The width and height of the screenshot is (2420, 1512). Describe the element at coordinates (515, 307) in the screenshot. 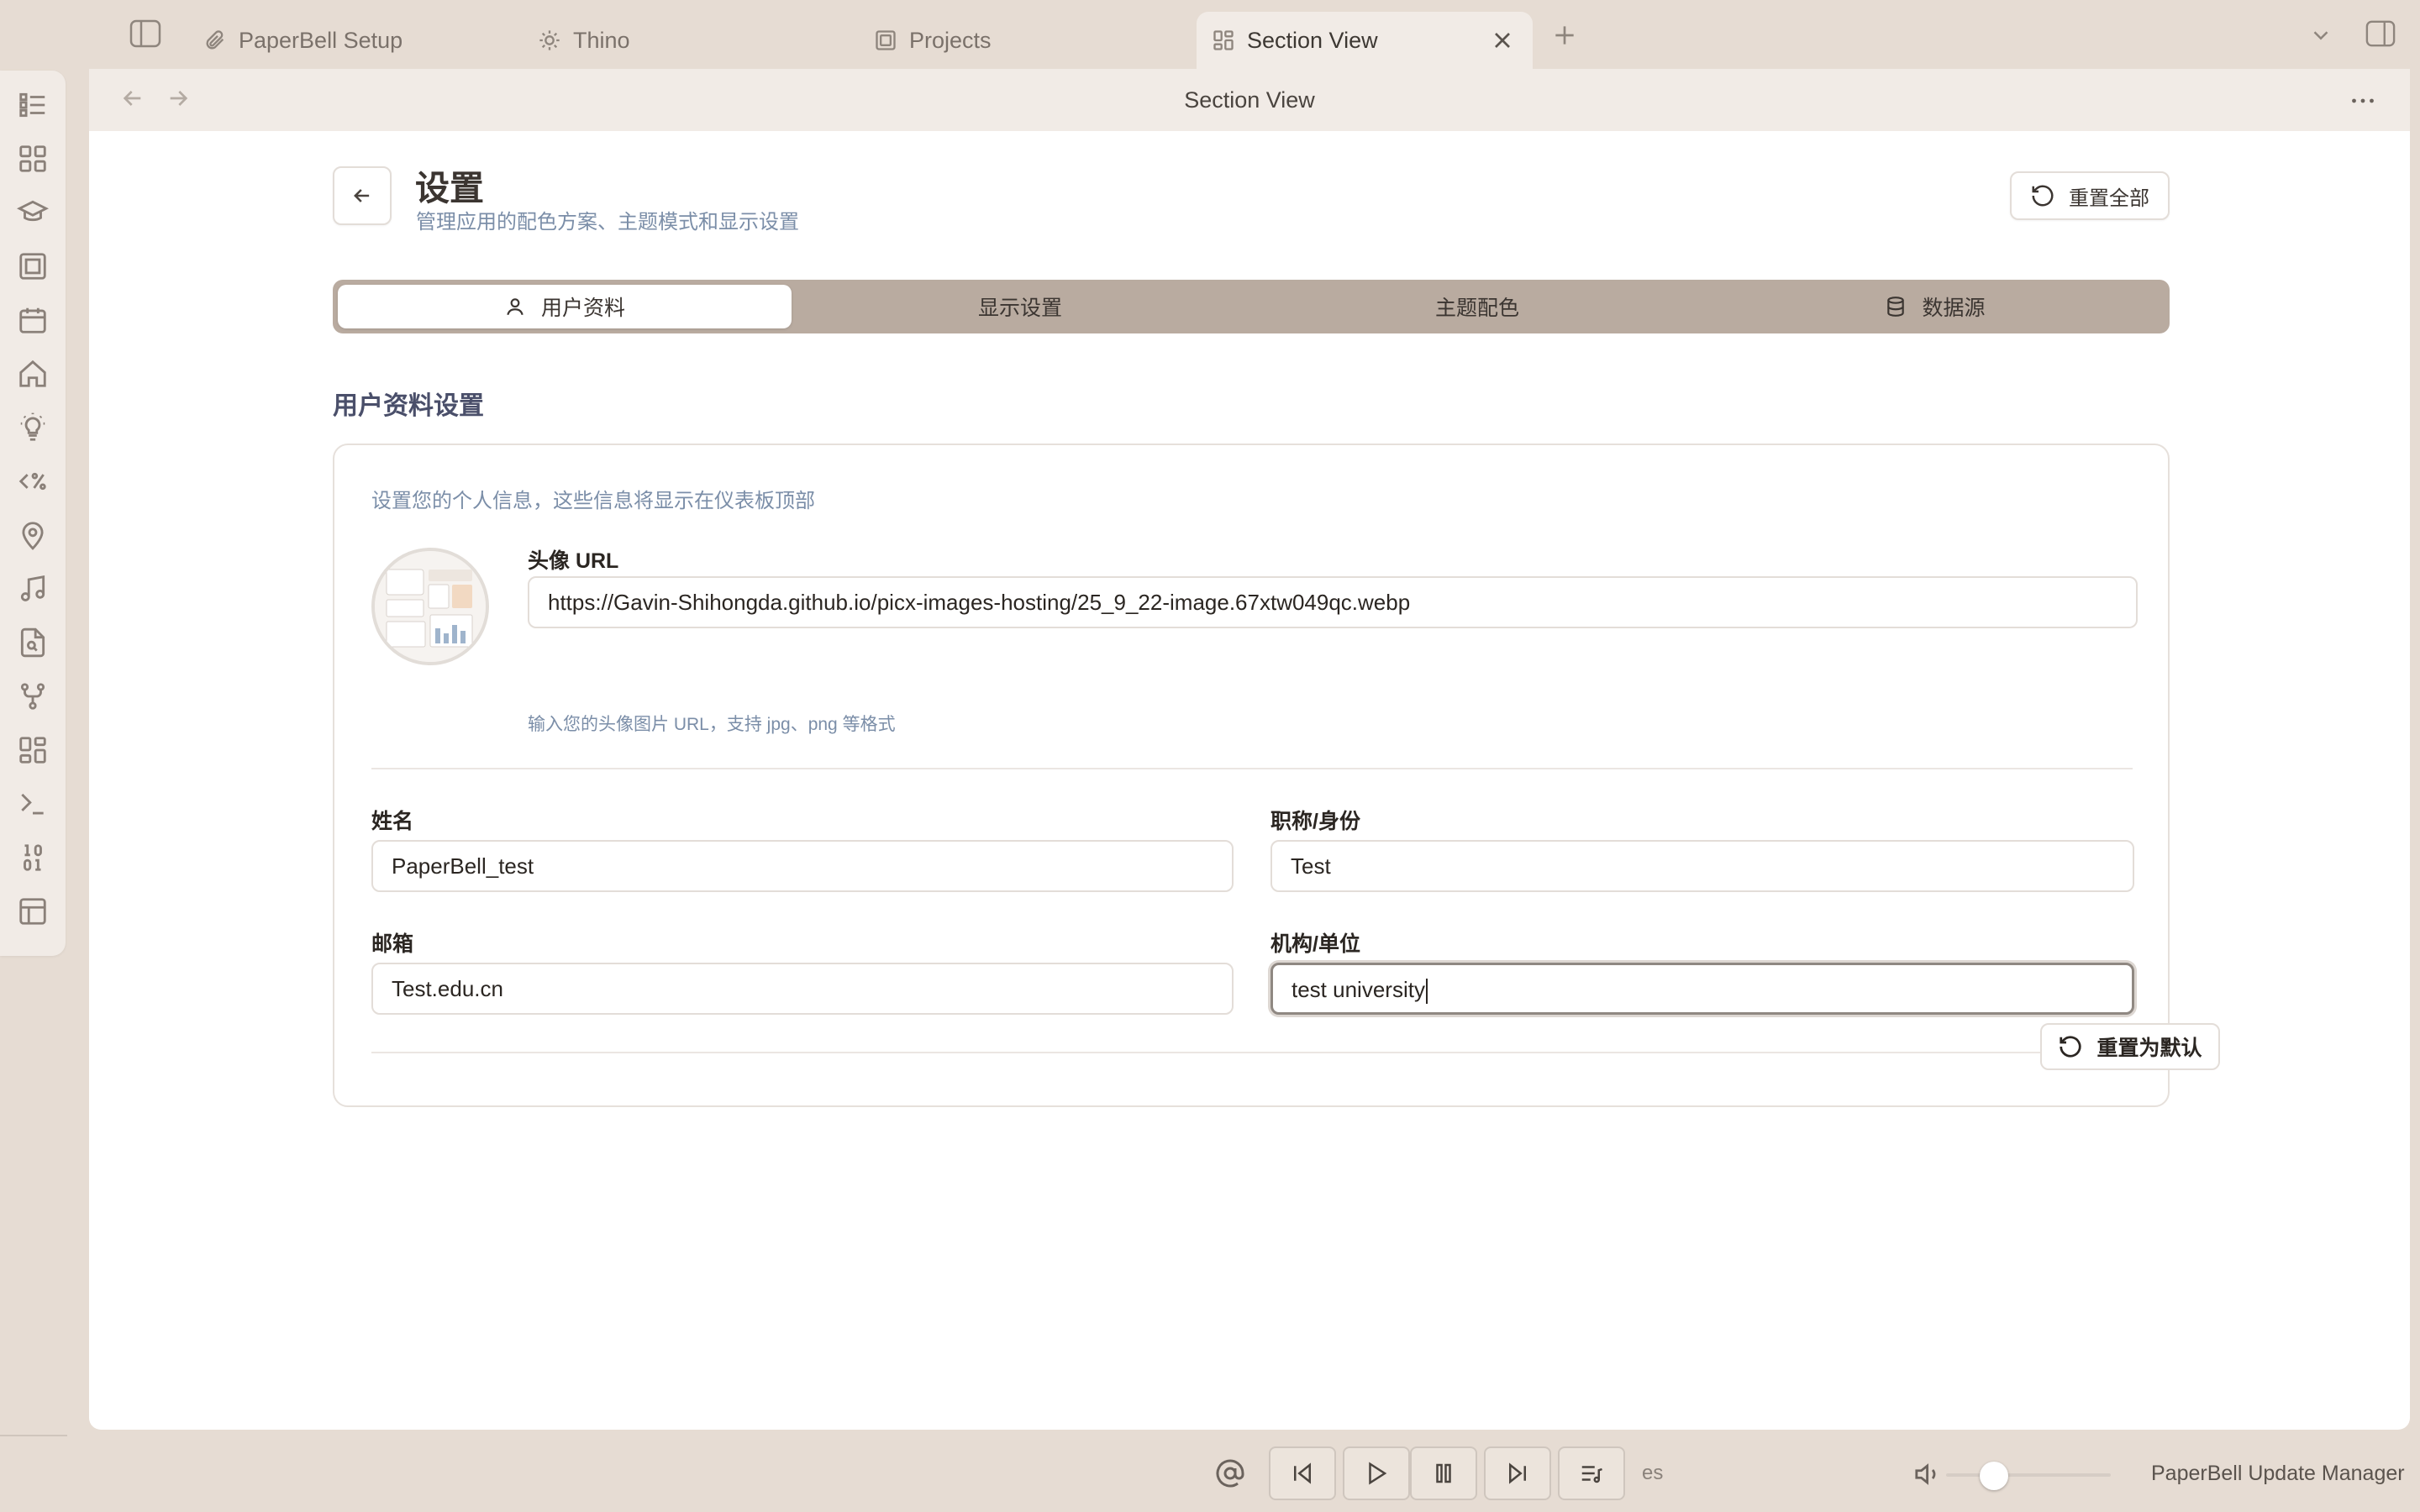

I see `user-icon` at that location.